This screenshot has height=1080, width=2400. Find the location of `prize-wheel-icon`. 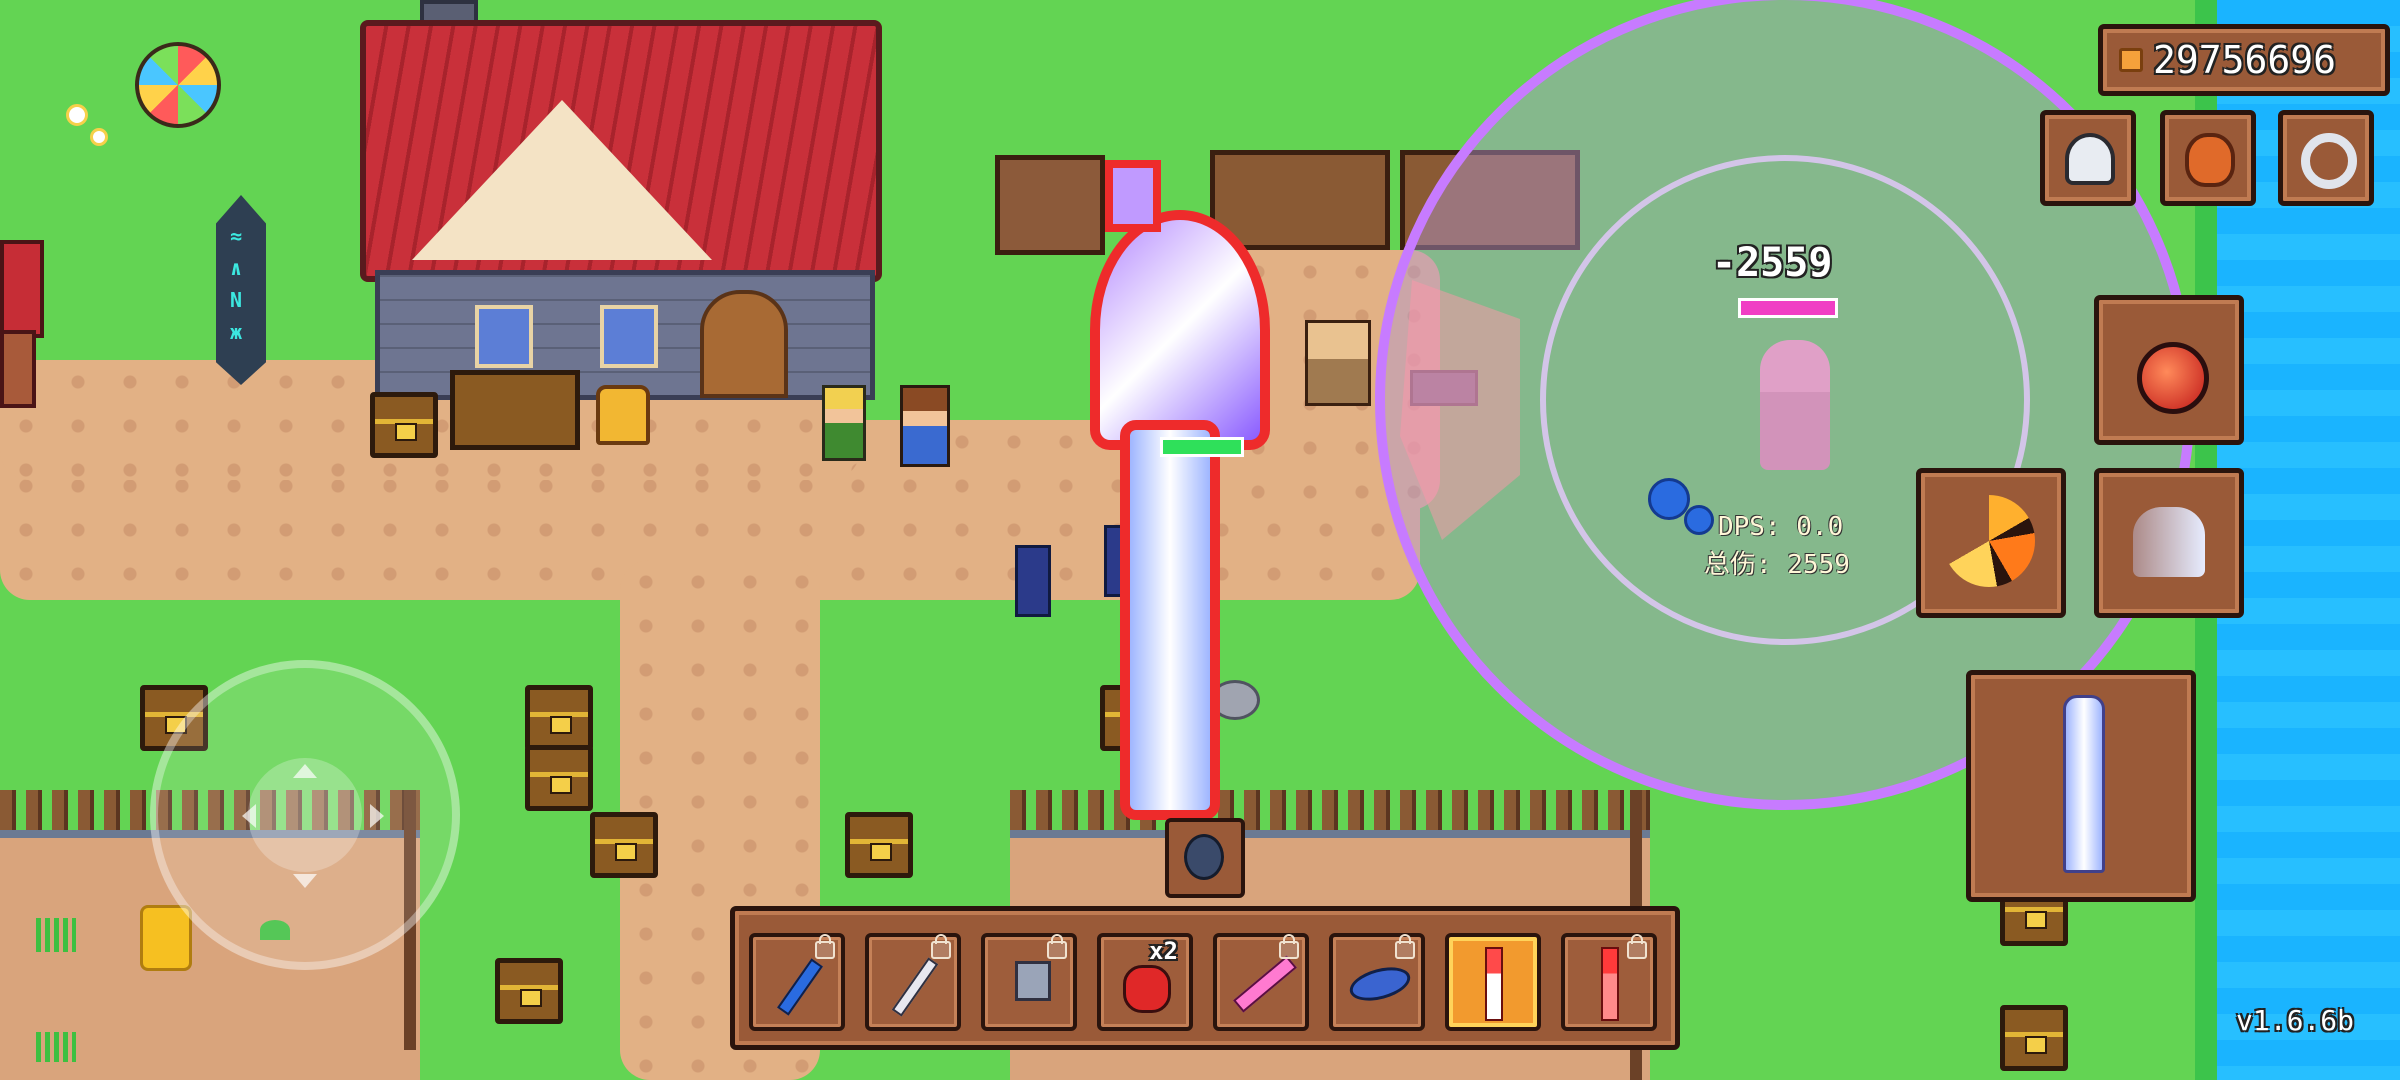

prize-wheel-icon is located at coordinates (178, 85).